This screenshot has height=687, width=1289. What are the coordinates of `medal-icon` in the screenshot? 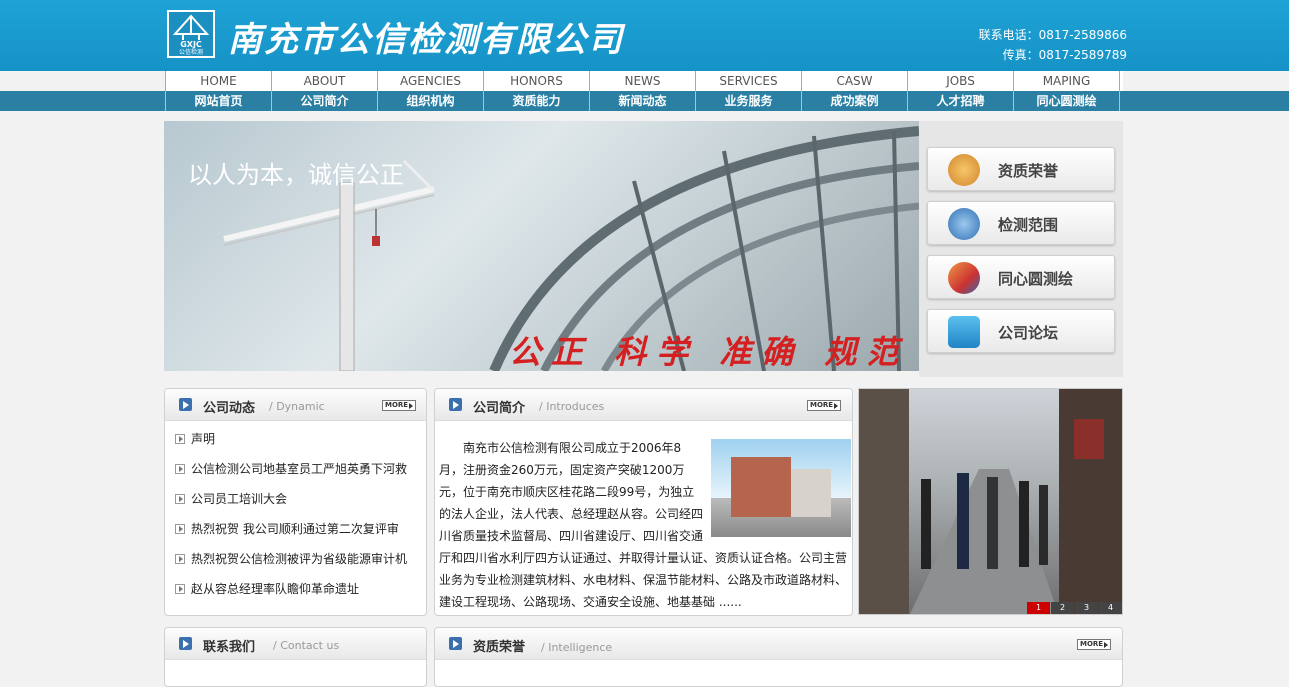 It's located at (964, 170).